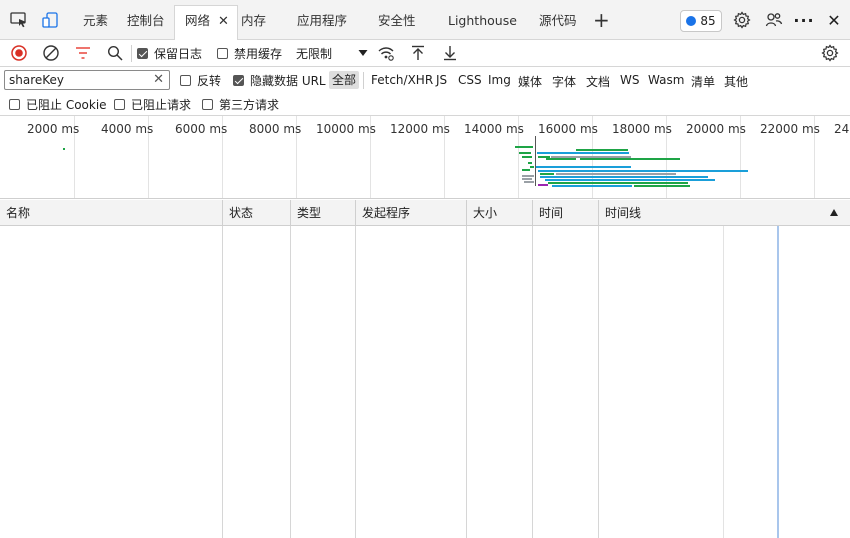  I want to click on third-party-label: 第三方请求, so click(249, 104).